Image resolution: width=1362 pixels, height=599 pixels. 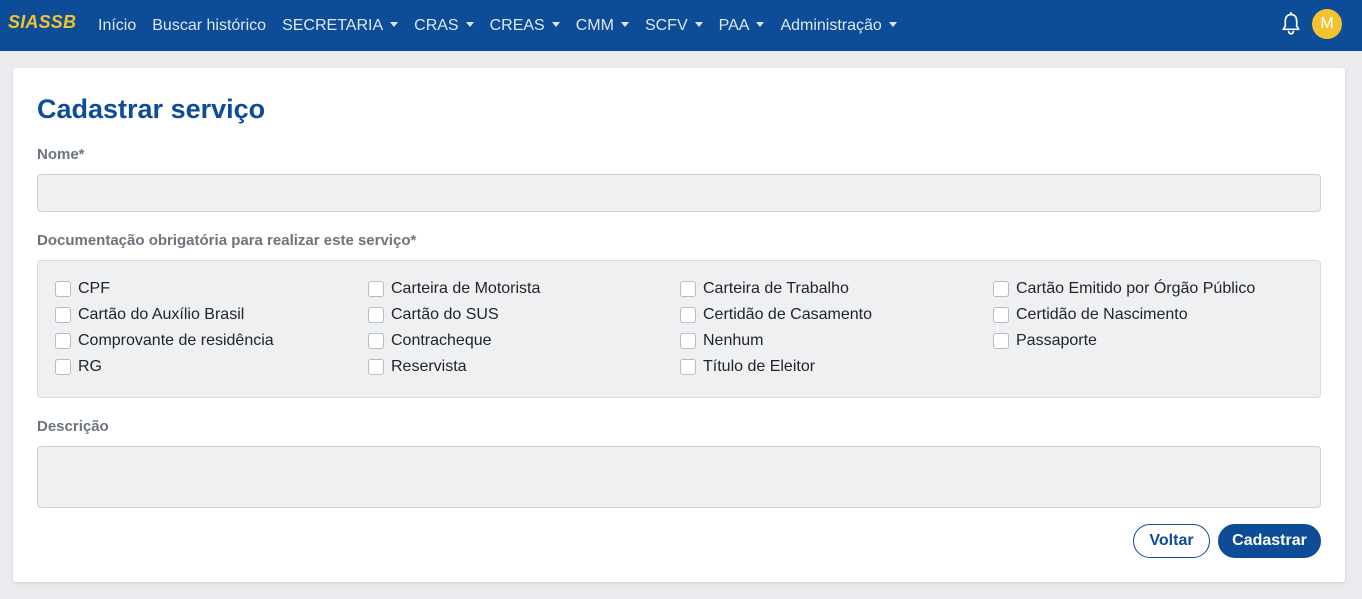 I want to click on checkbox-carteira-de-motorista: Carteira de Motorista, so click(x=454, y=289).